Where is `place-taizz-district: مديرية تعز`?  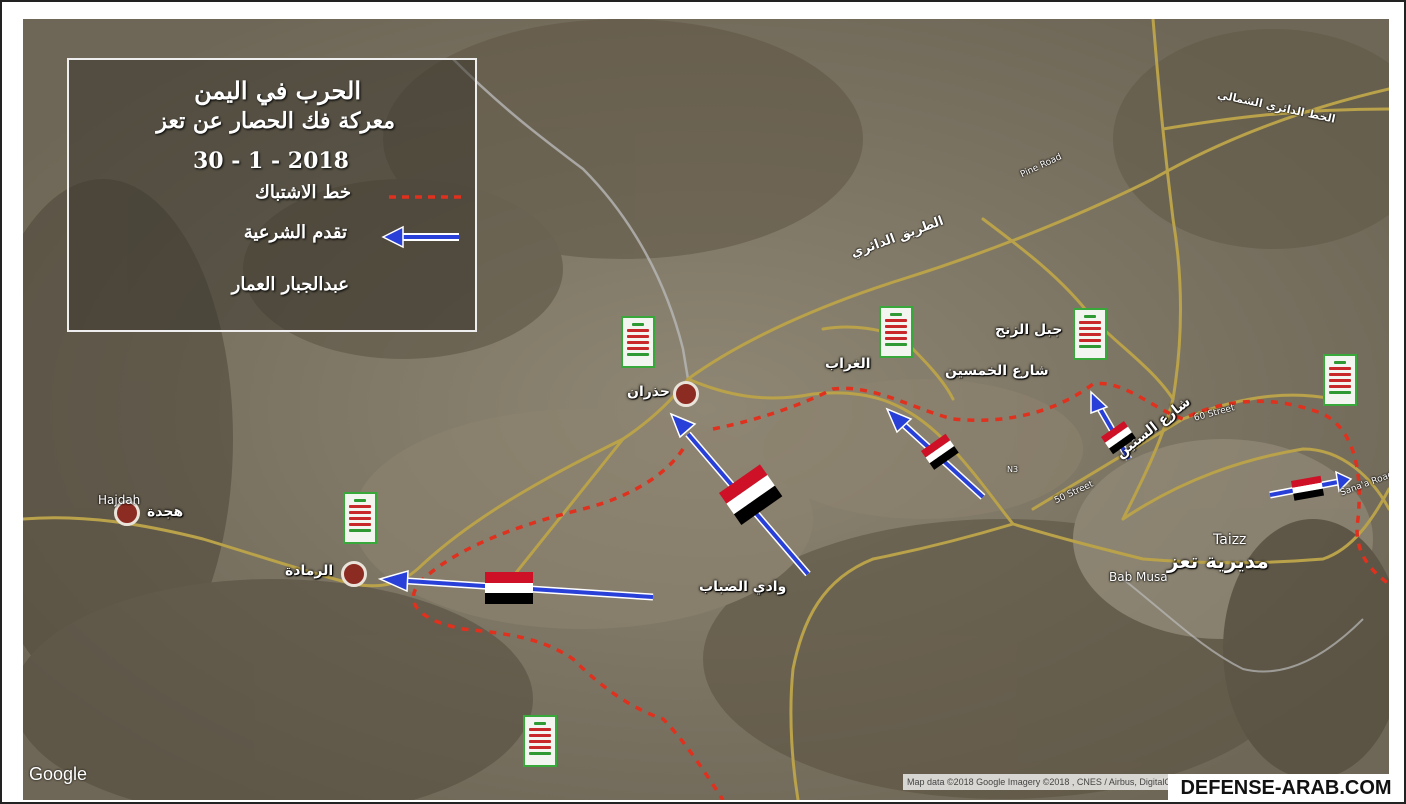
place-taizz-district: مديرية تعز is located at coordinates (1218, 561).